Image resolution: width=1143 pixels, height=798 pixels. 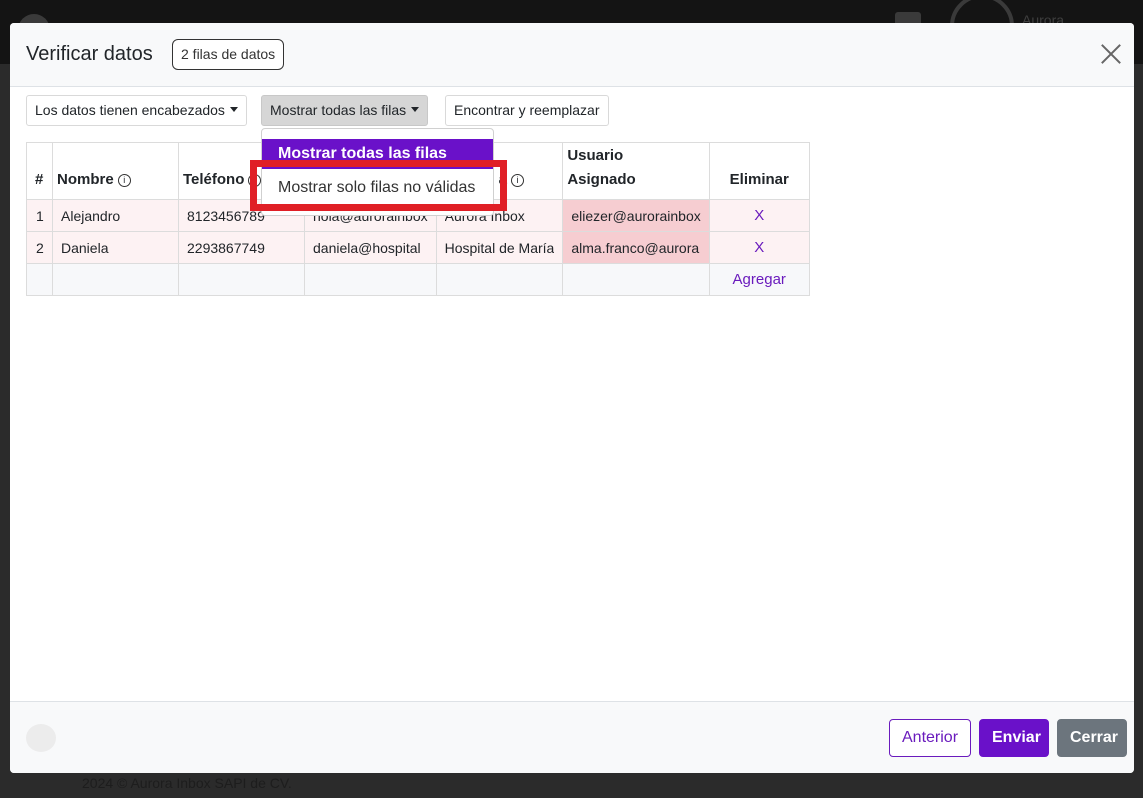 What do you see at coordinates (572, 737) in the screenshot?
I see `modal-footer: Anterior Enviar Cerrar` at bounding box center [572, 737].